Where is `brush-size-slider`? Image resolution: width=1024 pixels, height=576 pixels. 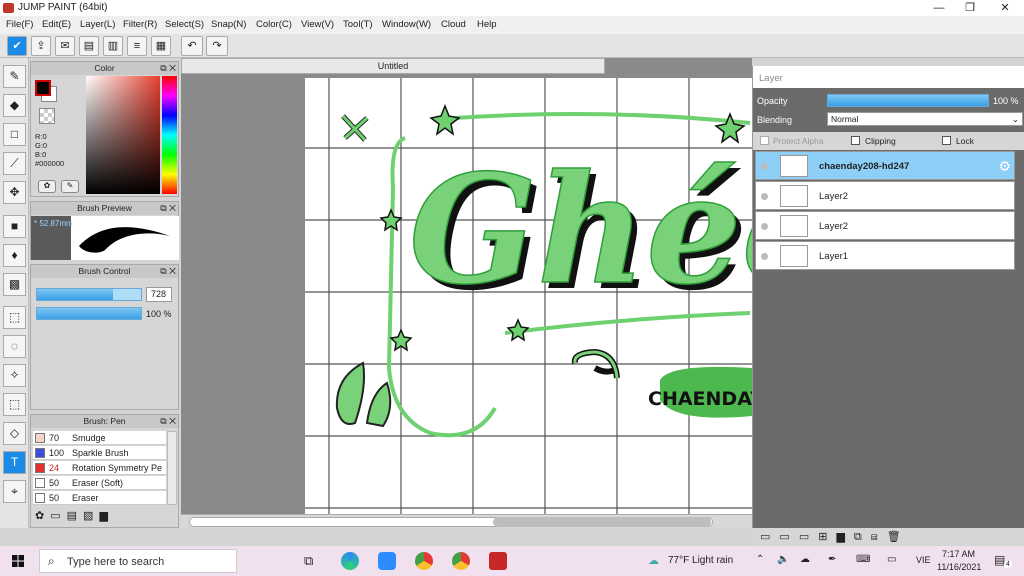
brush-size-slider is located at coordinates (89, 294).